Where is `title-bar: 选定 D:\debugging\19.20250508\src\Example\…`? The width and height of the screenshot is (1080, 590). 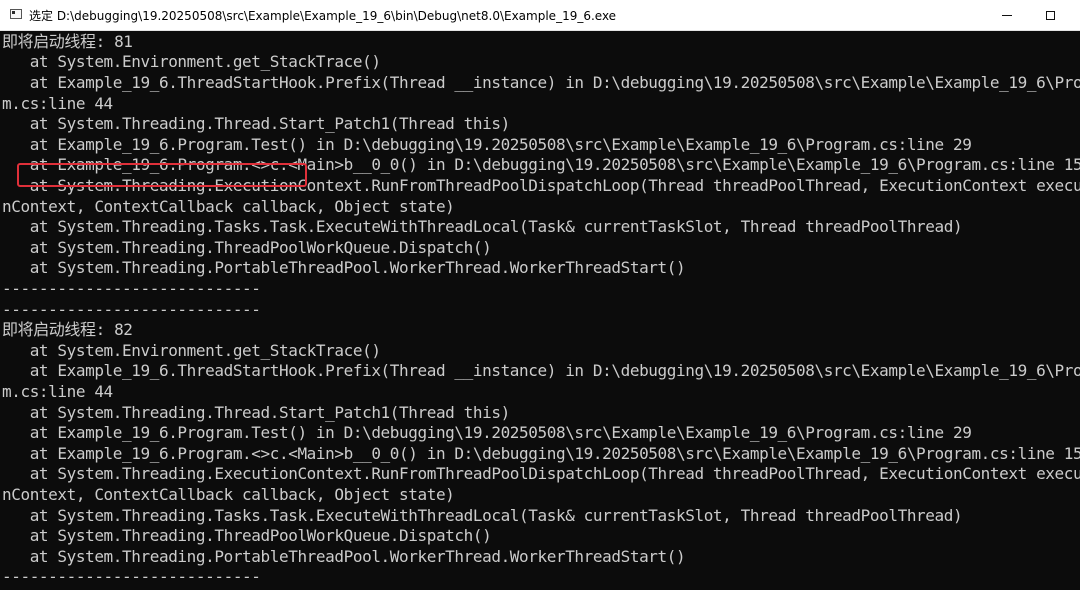 title-bar: 选定 D:\debugging\19.20250508\src\Example\… is located at coordinates (540, 15).